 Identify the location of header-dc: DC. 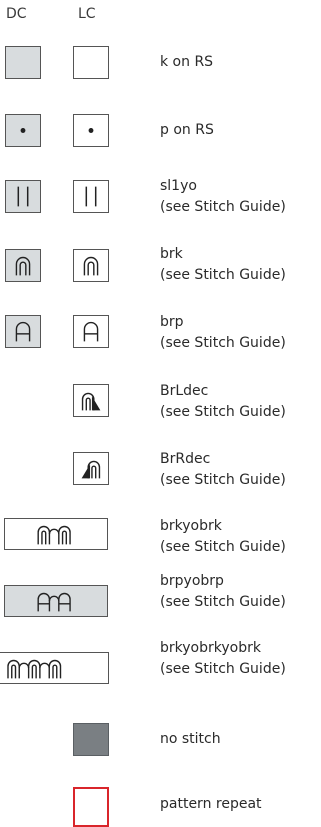
(16, 14).